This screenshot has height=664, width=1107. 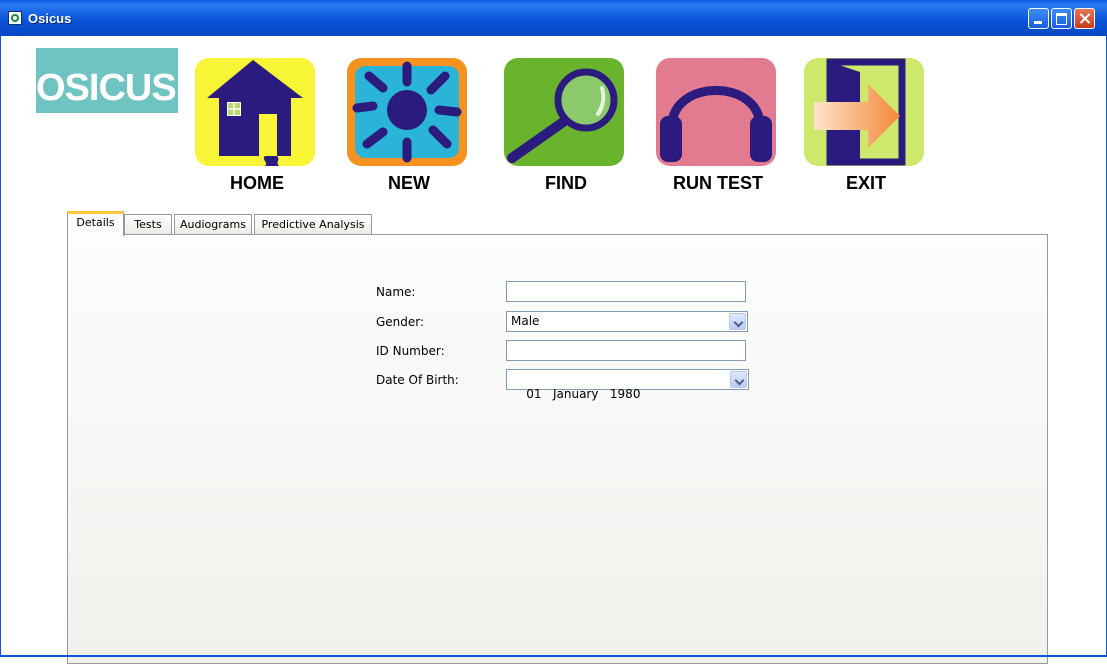 What do you see at coordinates (95, 223) in the screenshot?
I see `tab-details: Details` at bounding box center [95, 223].